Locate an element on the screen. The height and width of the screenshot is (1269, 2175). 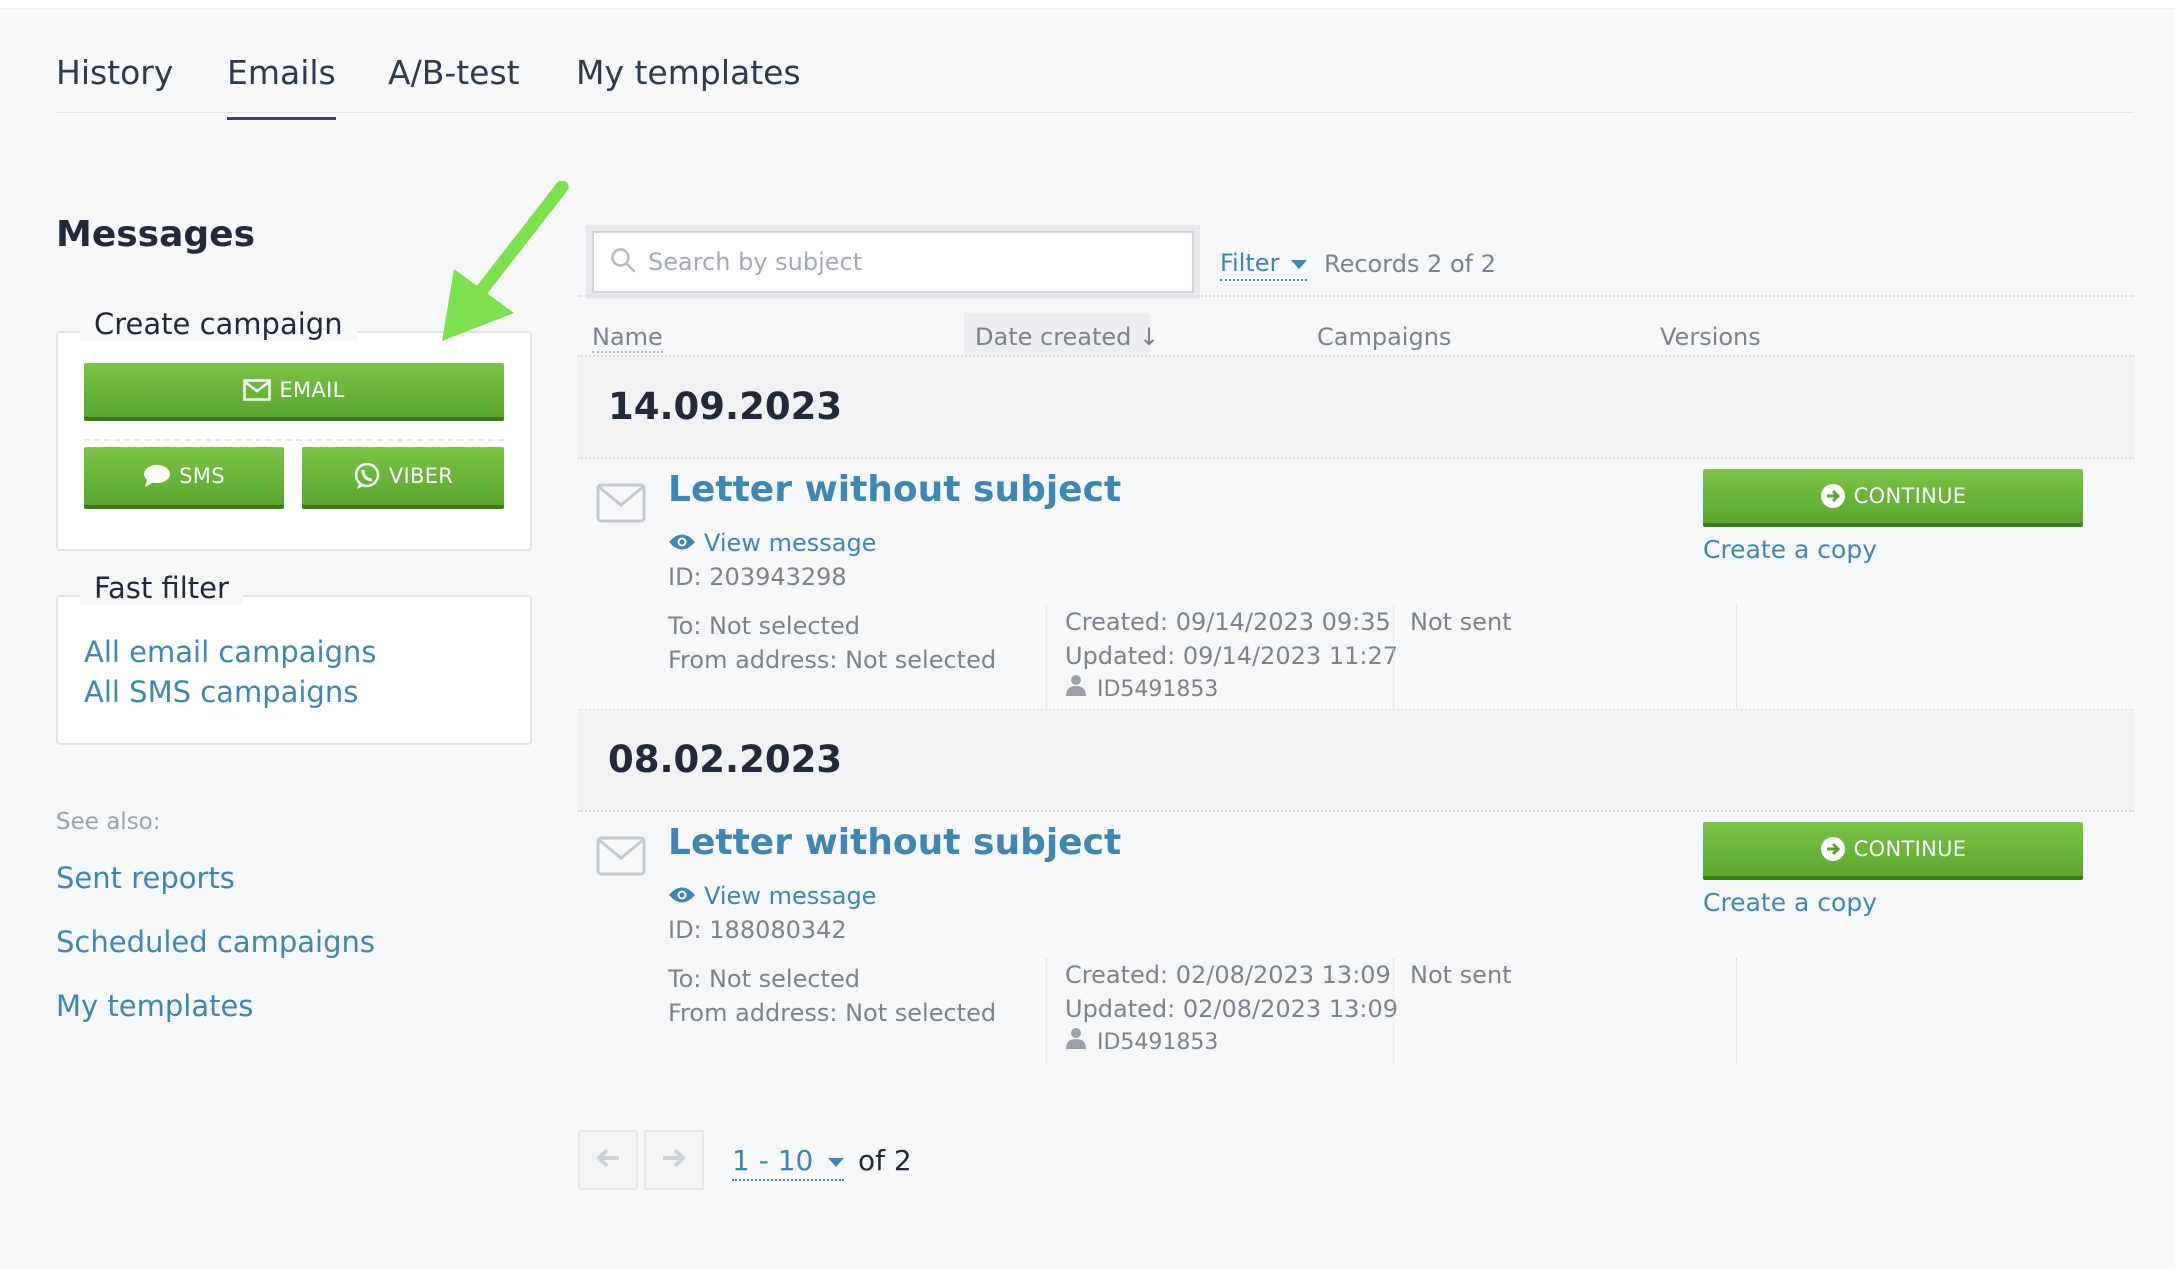
message-created: Created: 02/08/2023 13:09 is located at coordinates (1228, 975).